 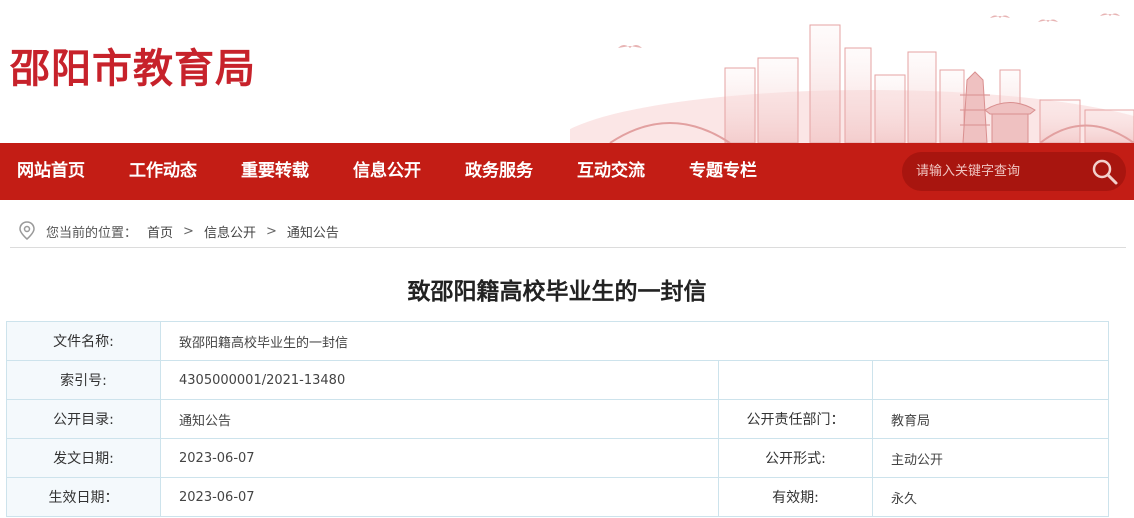 I want to click on catalog-value: 通知公告, so click(x=439, y=419).